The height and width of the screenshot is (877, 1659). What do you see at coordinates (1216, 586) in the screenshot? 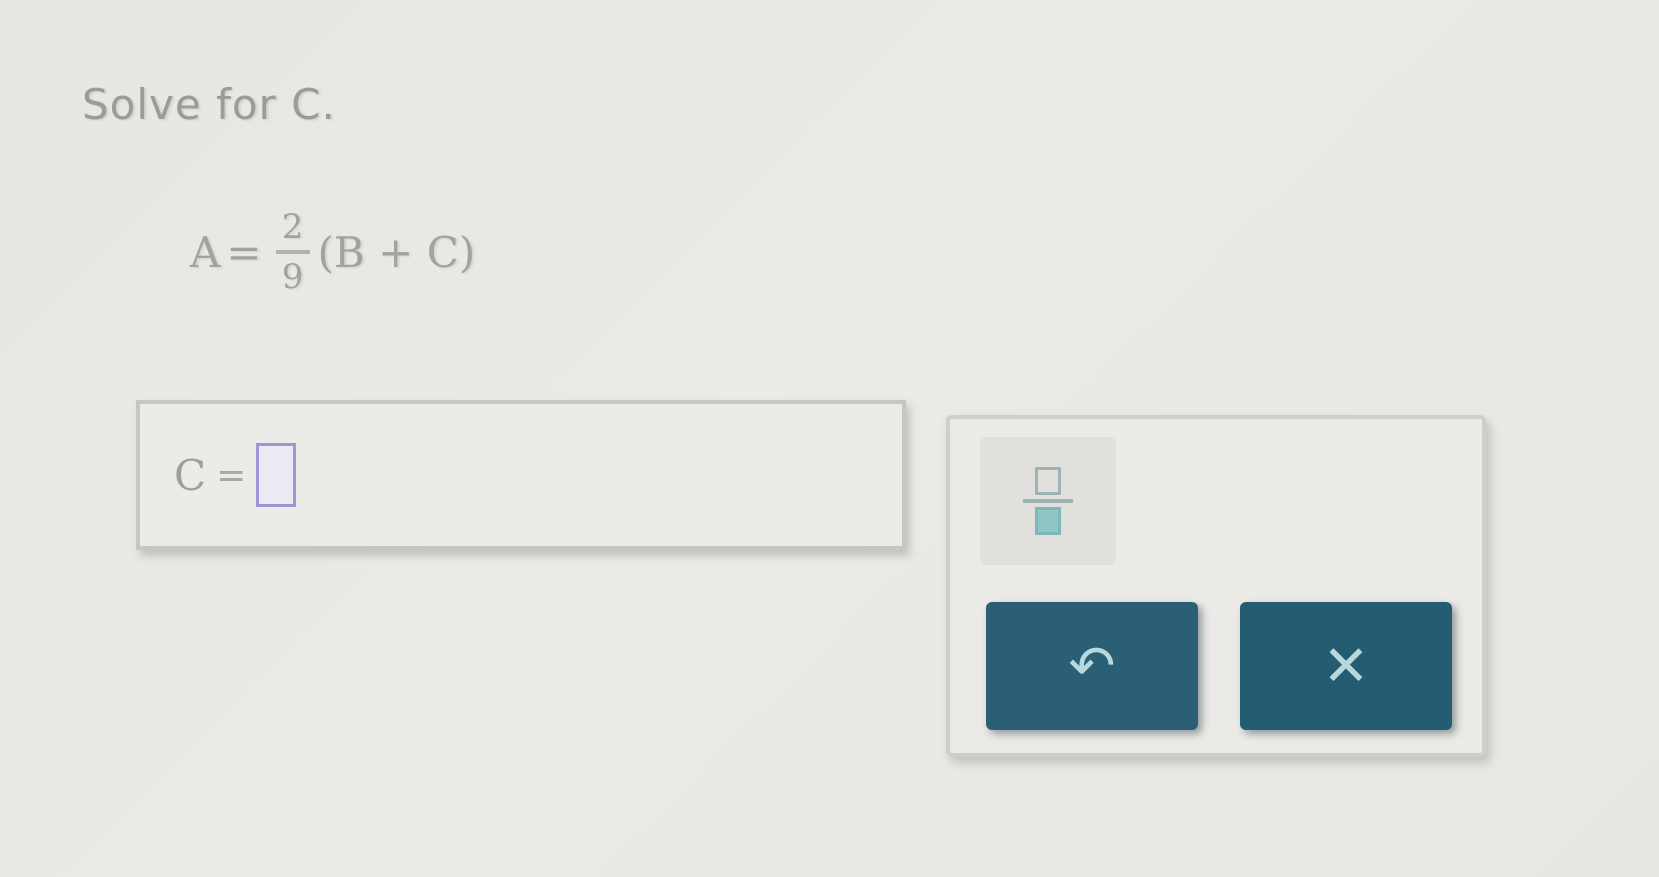
I see `math-tool-panel: ↶ ✕` at bounding box center [1216, 586].